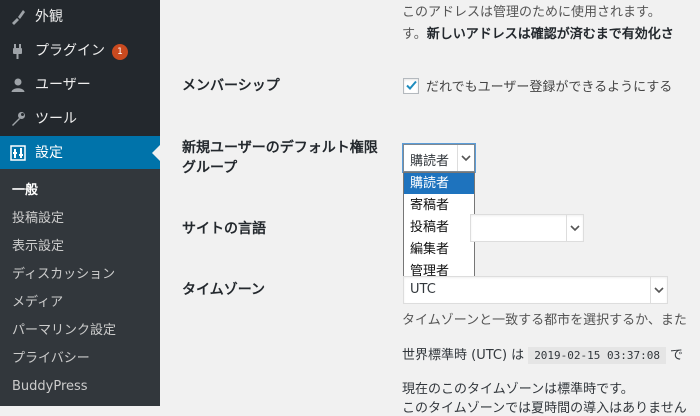 The width and height of the screenshot is (700, 416). I want to click on email-description-line1: このアドレスは管理のために使用されます。, so click(531, 12).